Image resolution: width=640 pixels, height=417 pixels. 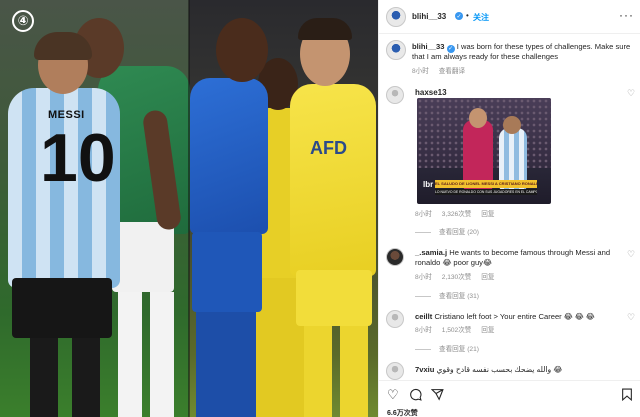 I want to click on comment-body: 7vxiu والله يضحك بحسب نفسه قادح وقوي 😂, so click(x=518, y=369).